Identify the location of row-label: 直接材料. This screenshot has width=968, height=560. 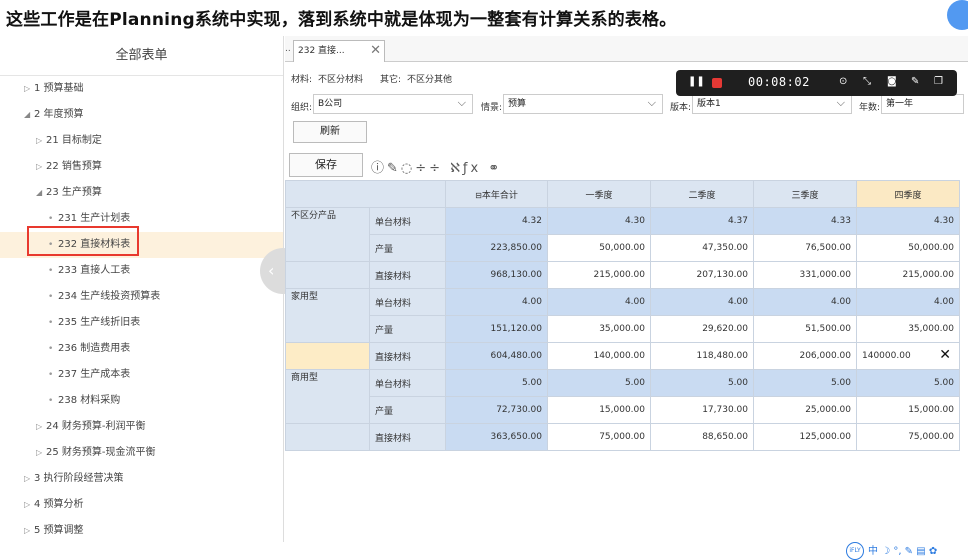
(407, 437).